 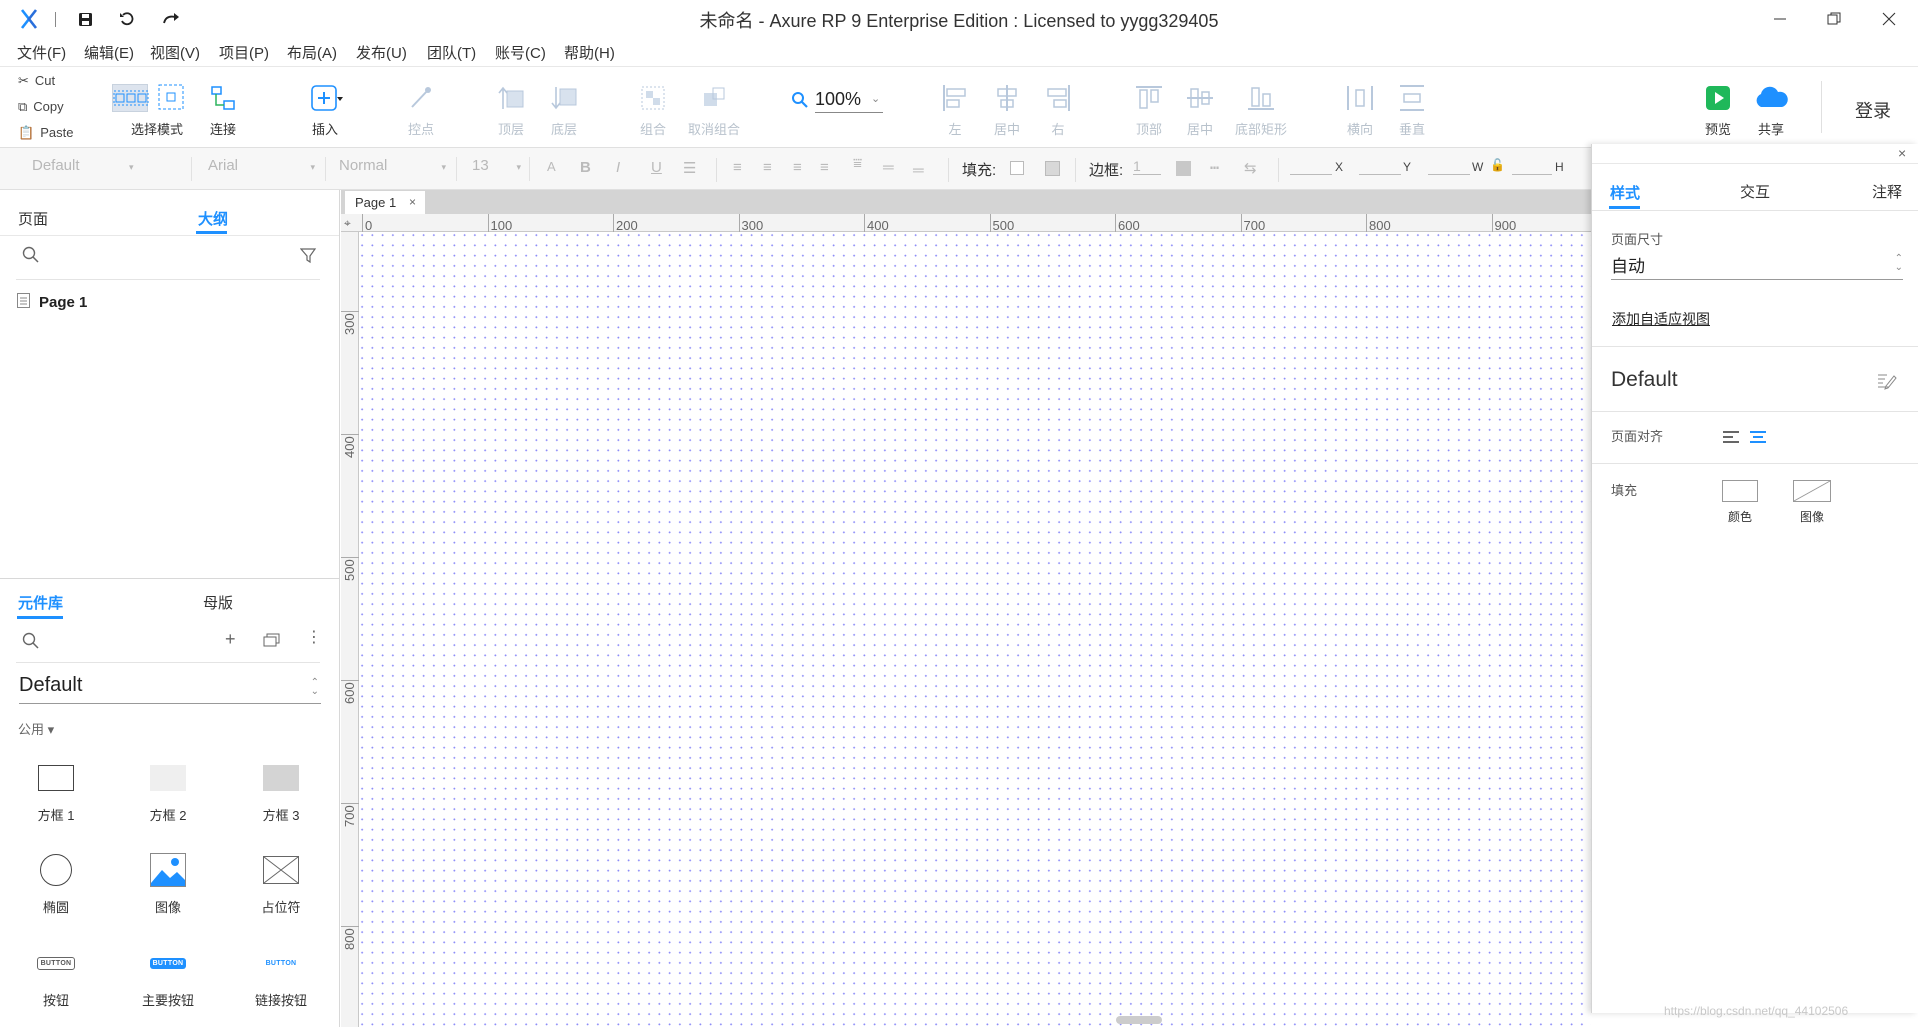 I want to click on select-intersect-icon, so click(x=130, y=98).